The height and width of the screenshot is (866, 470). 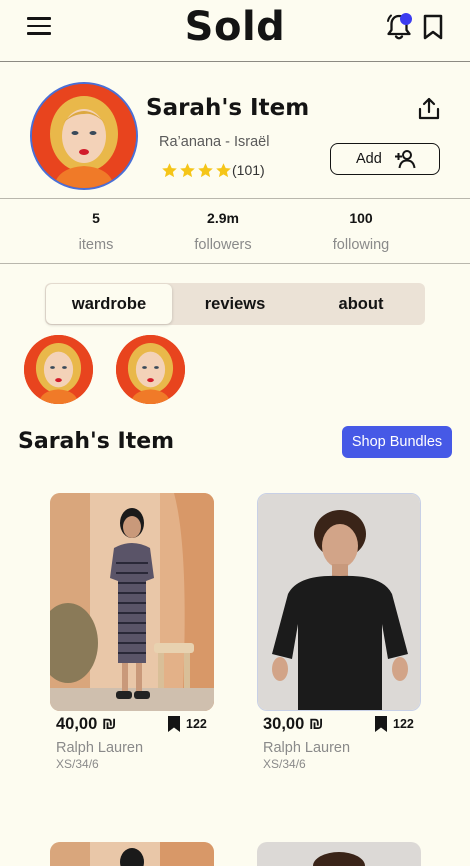 I want to click on rating-count: (101), so click(x=248, y=170).